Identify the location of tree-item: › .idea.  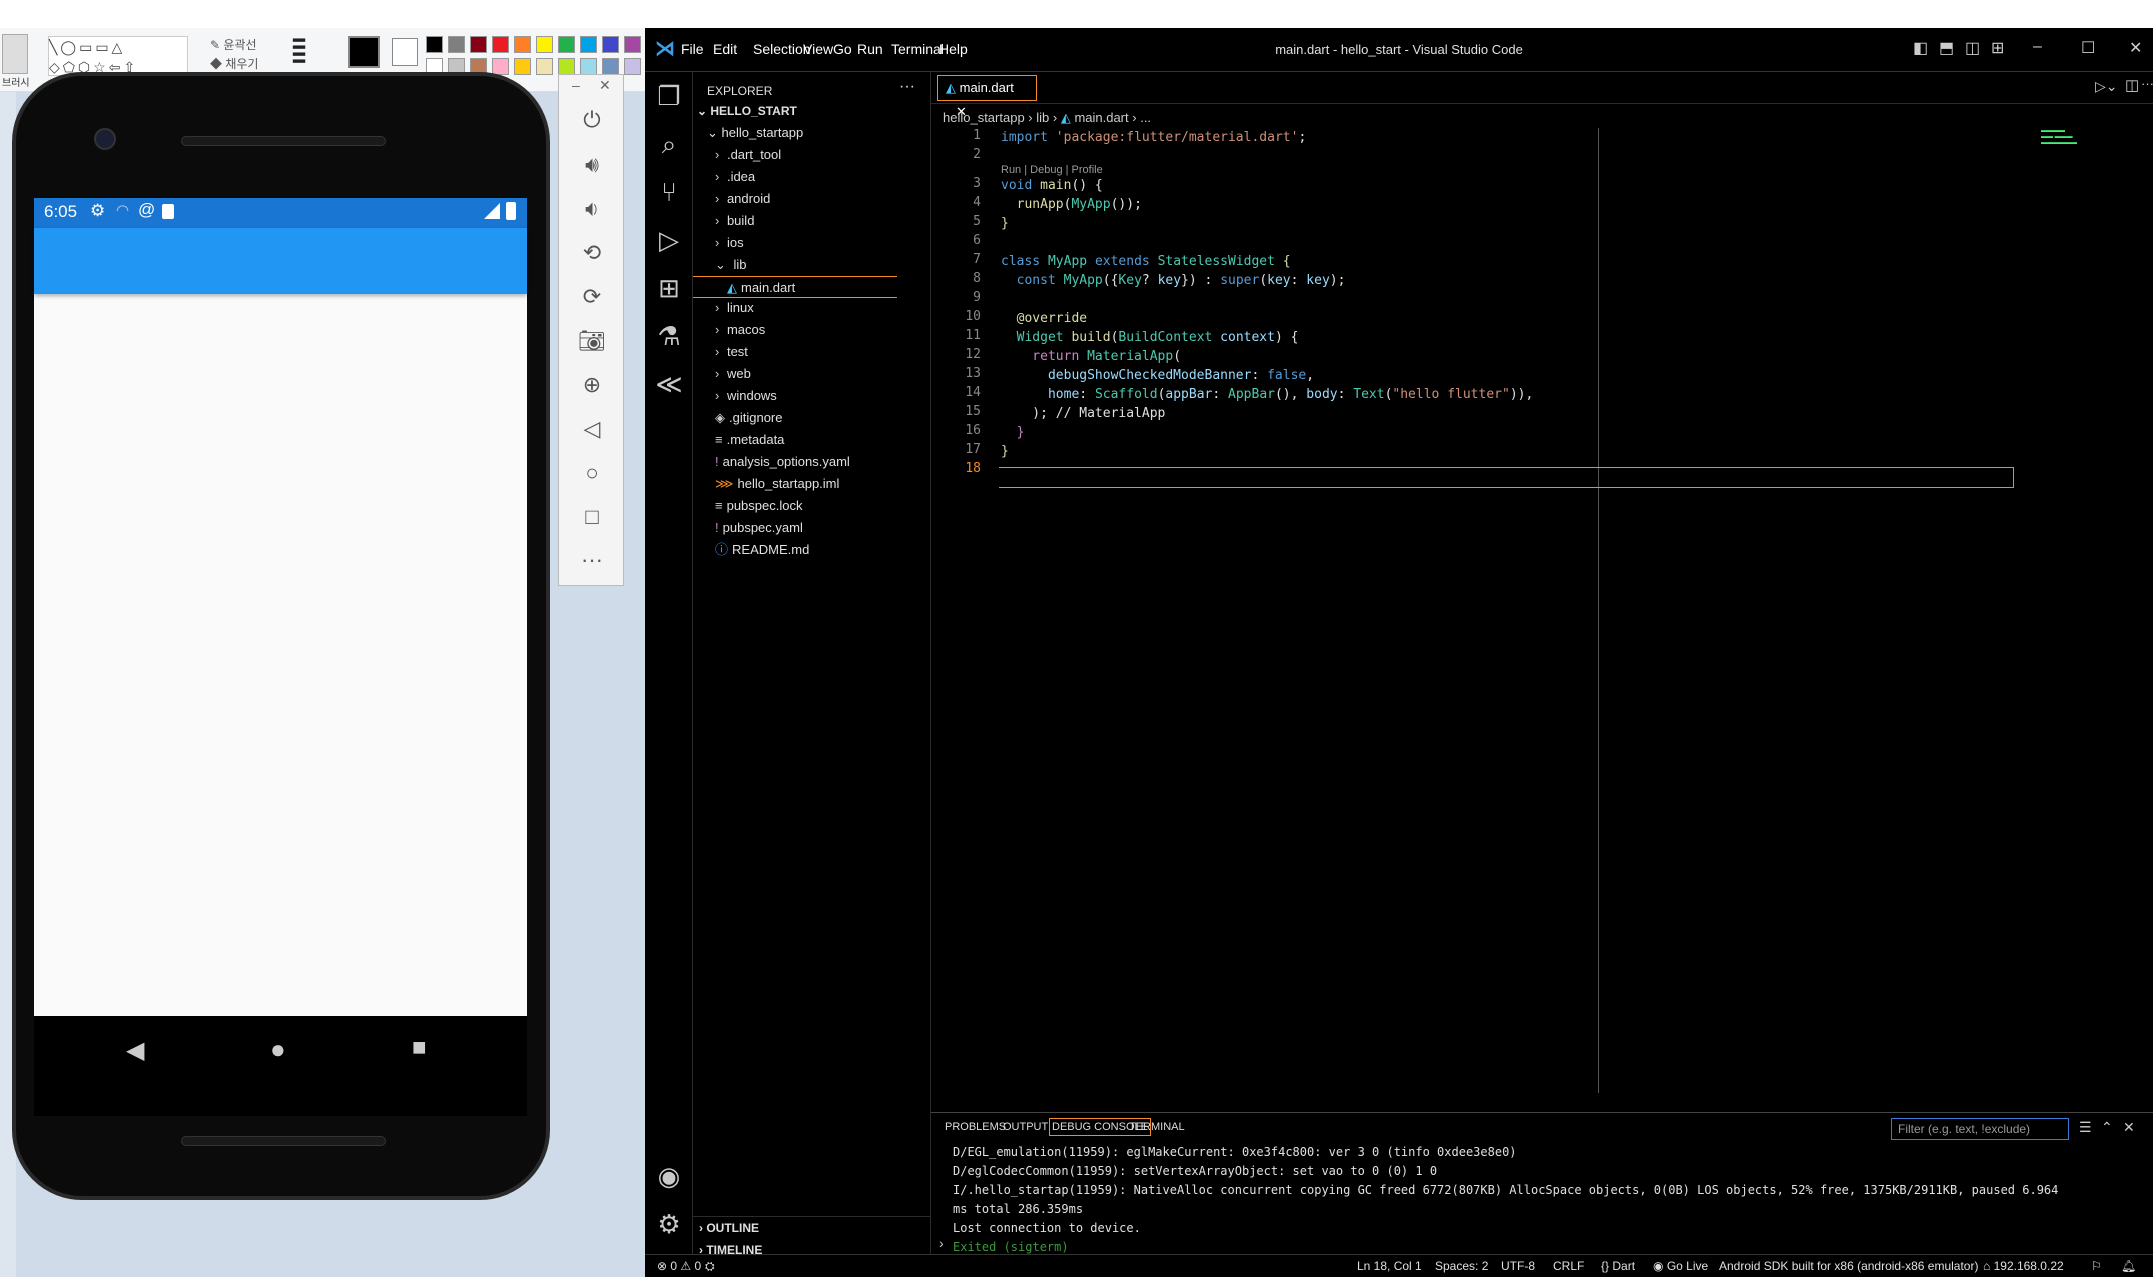
(735, 177).